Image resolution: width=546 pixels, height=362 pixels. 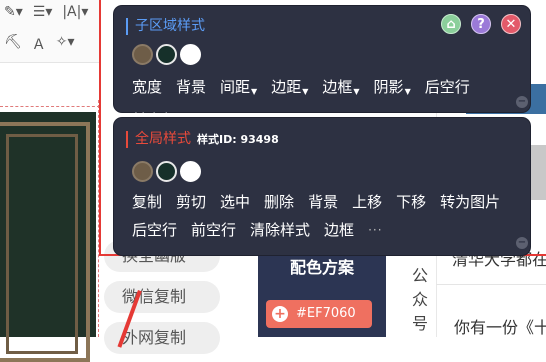 What do you see at coordinates (491, 284) in the screenshot?
I see `article-divider` at bounding box center [491, 284].